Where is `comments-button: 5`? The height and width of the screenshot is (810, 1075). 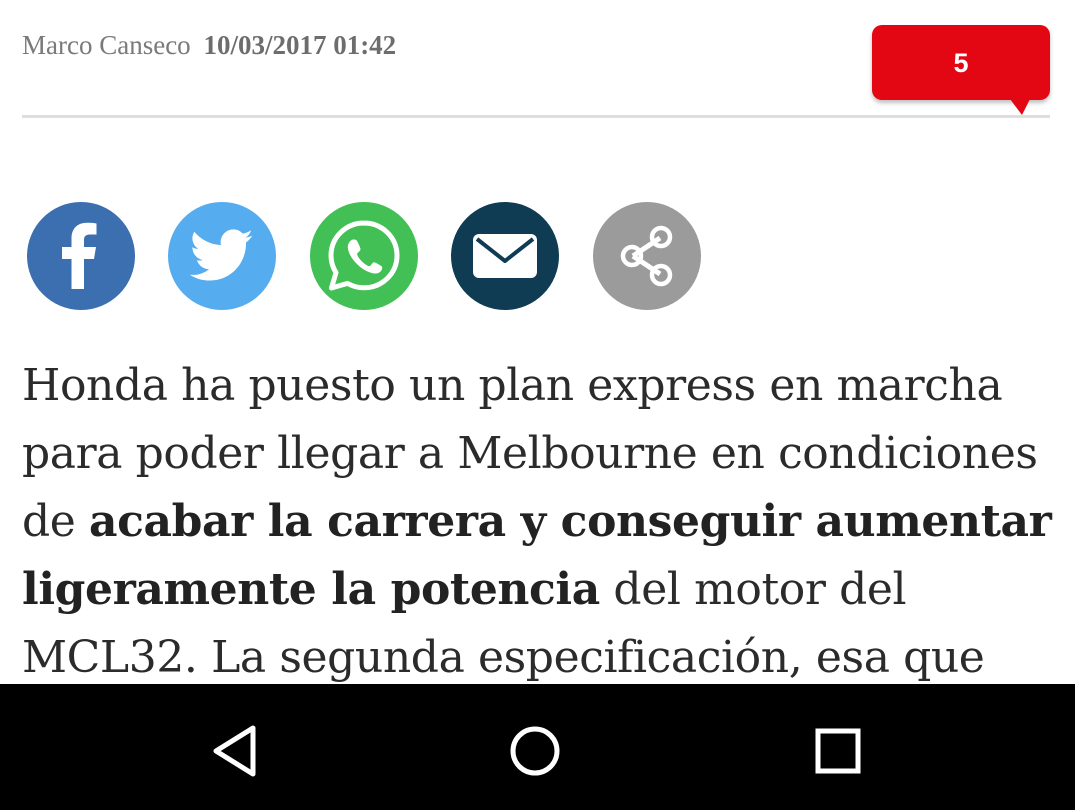 comments-button: 5 is located at coordinates (961, 70).